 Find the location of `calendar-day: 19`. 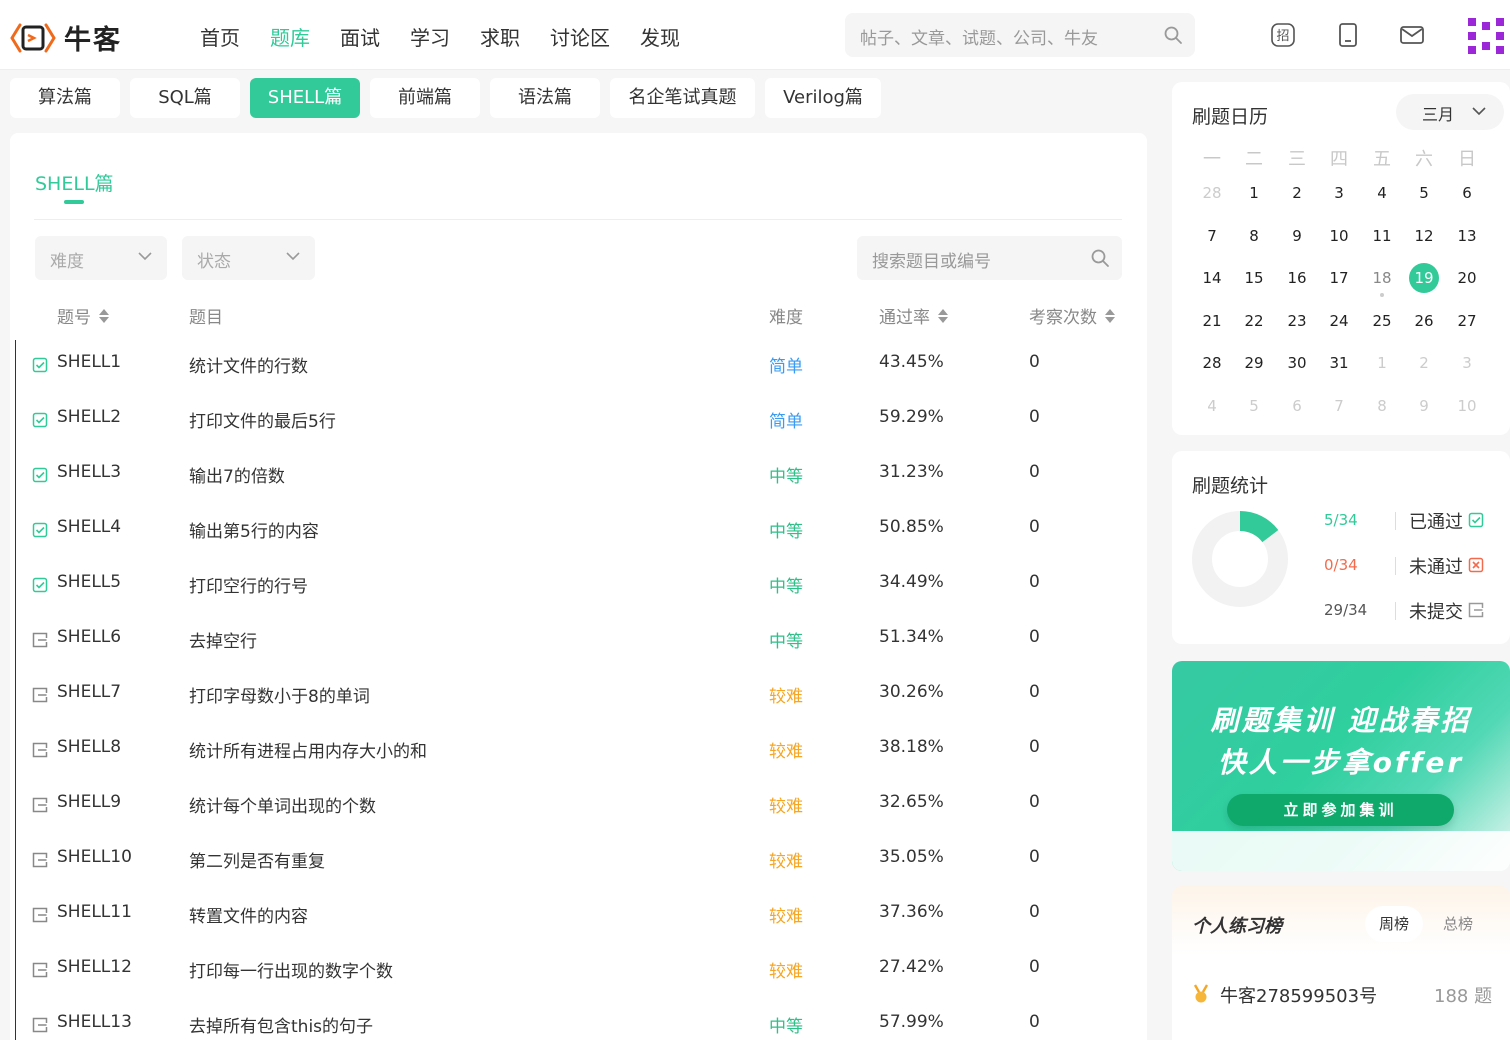

calendar-day: 19 is located at coordinates (1424, 278).